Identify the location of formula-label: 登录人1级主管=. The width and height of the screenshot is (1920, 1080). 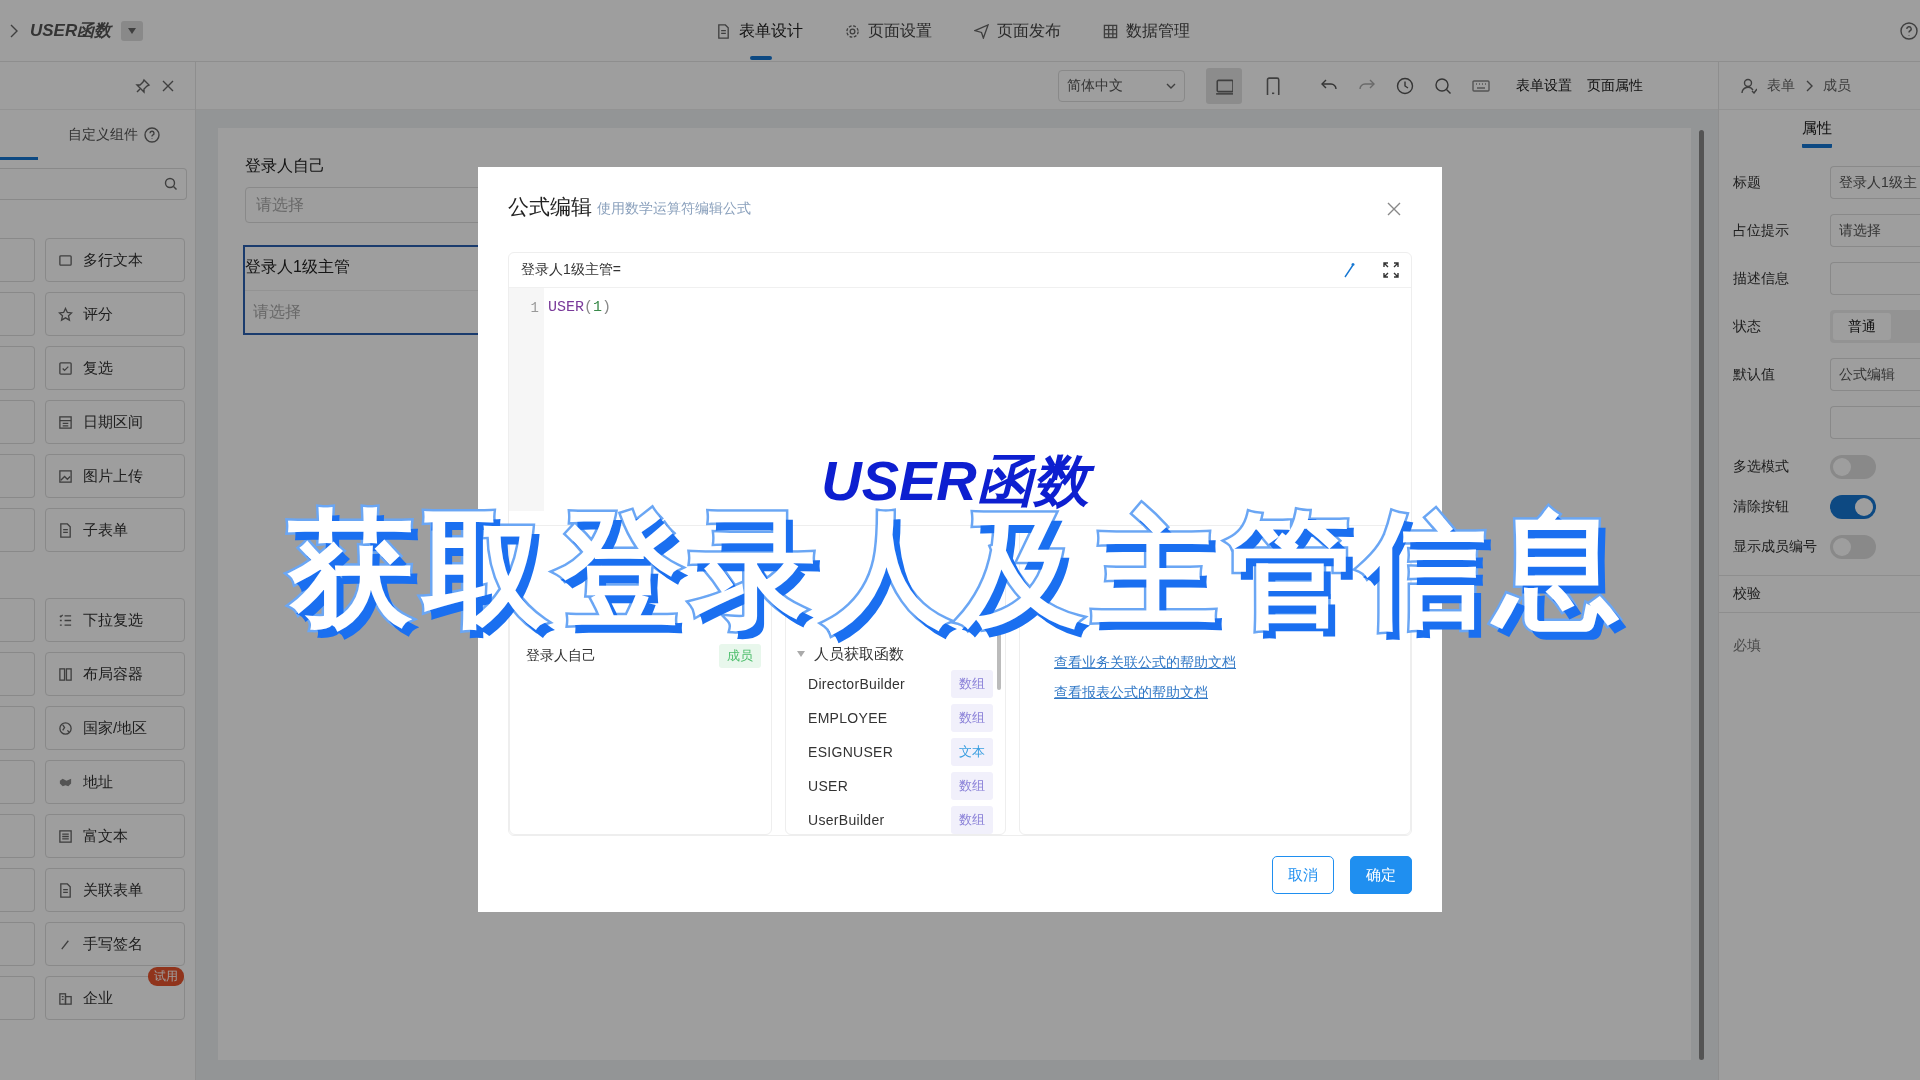
(571, 270).